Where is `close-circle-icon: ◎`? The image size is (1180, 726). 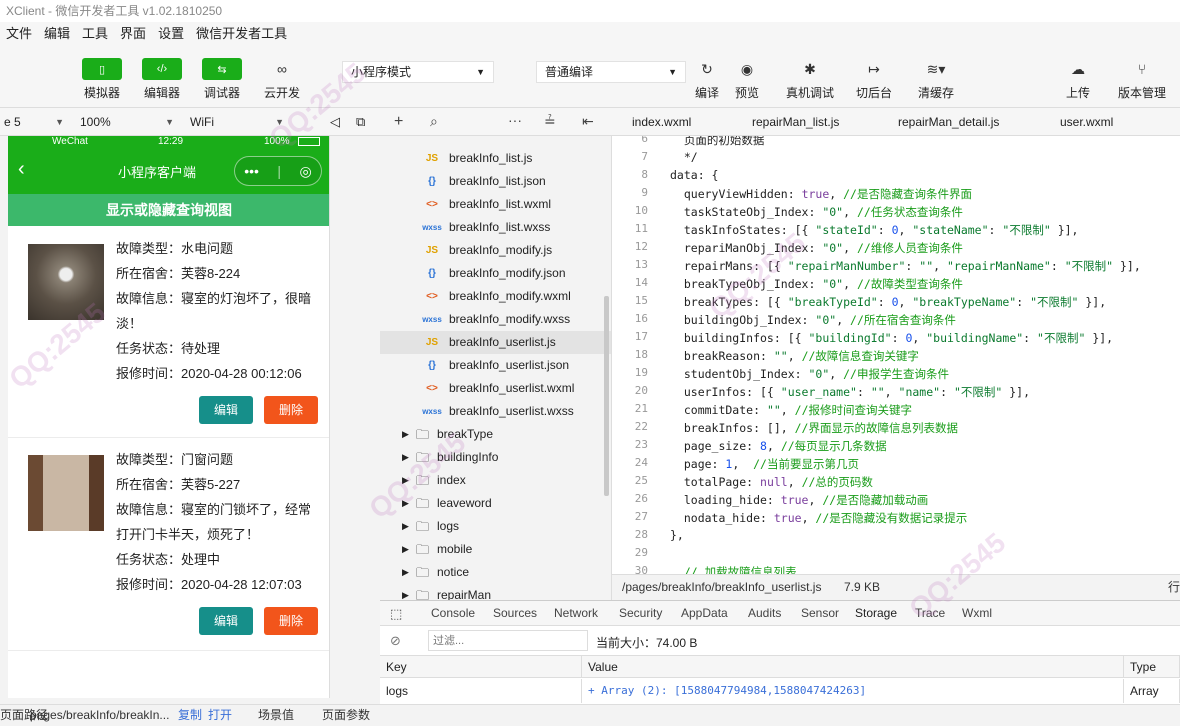 close-circle-icon: ◎ is located at coordinates (306, 171).